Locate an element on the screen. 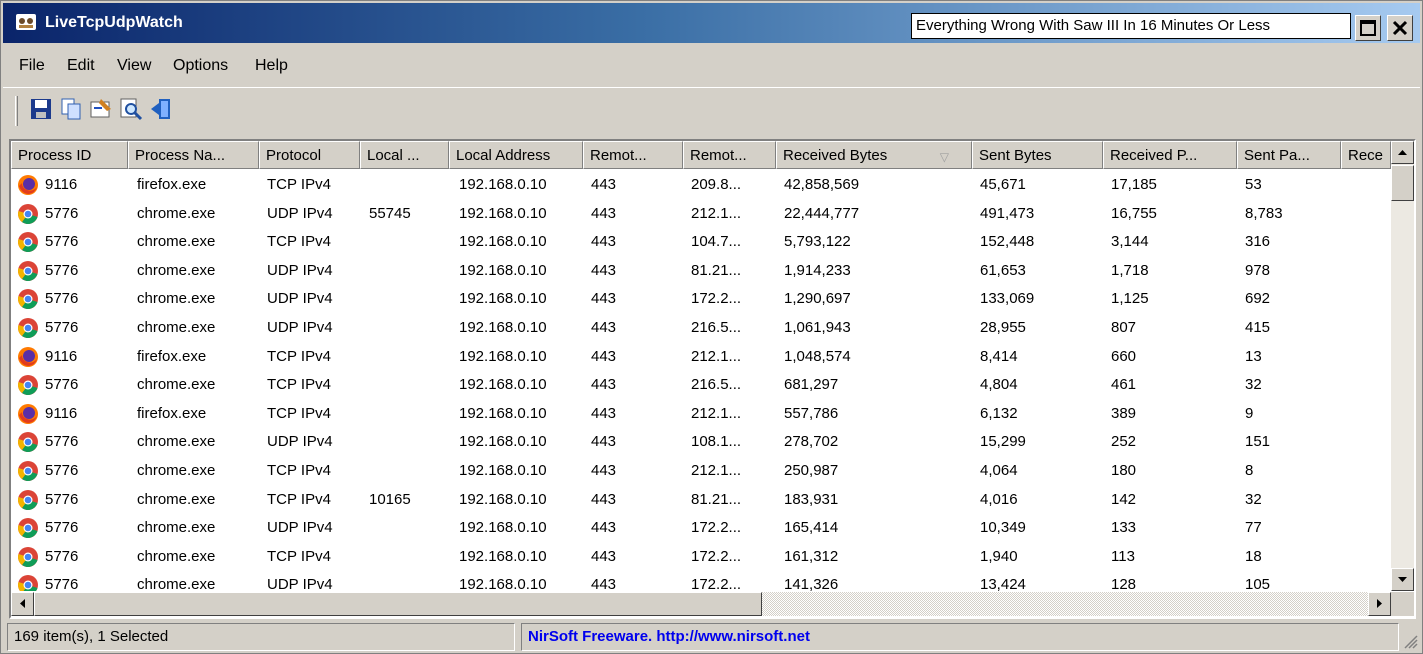  menu-edit: Edit is located at coordinates (81, 66).